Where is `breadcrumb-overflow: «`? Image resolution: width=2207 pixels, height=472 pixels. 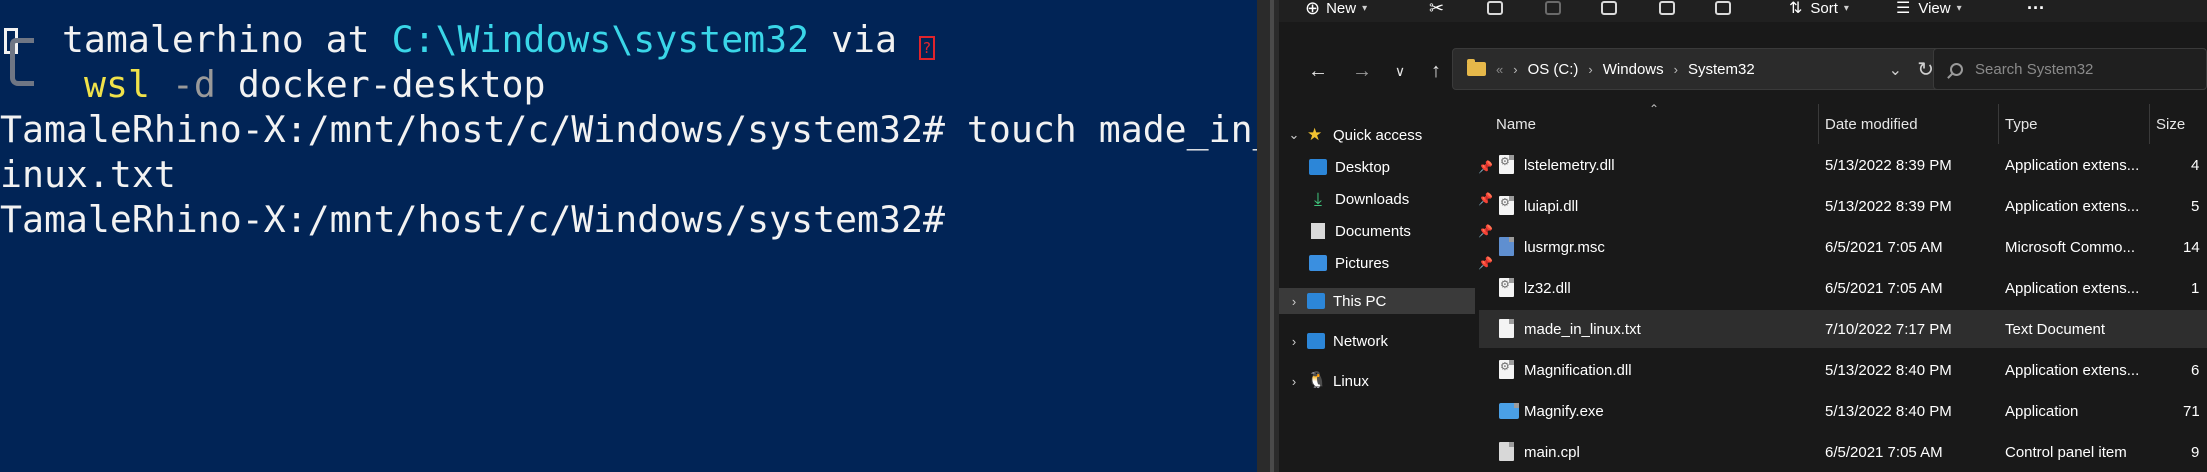 breadcrumb-overflow: « is located at coordinates (1499, 69).